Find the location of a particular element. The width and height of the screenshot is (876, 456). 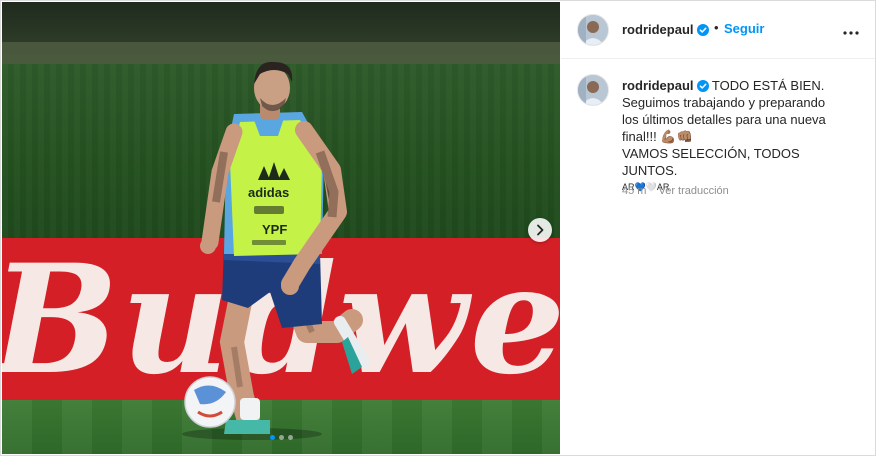

bib-sponsor: YPF is located at coordinates (274, 229).